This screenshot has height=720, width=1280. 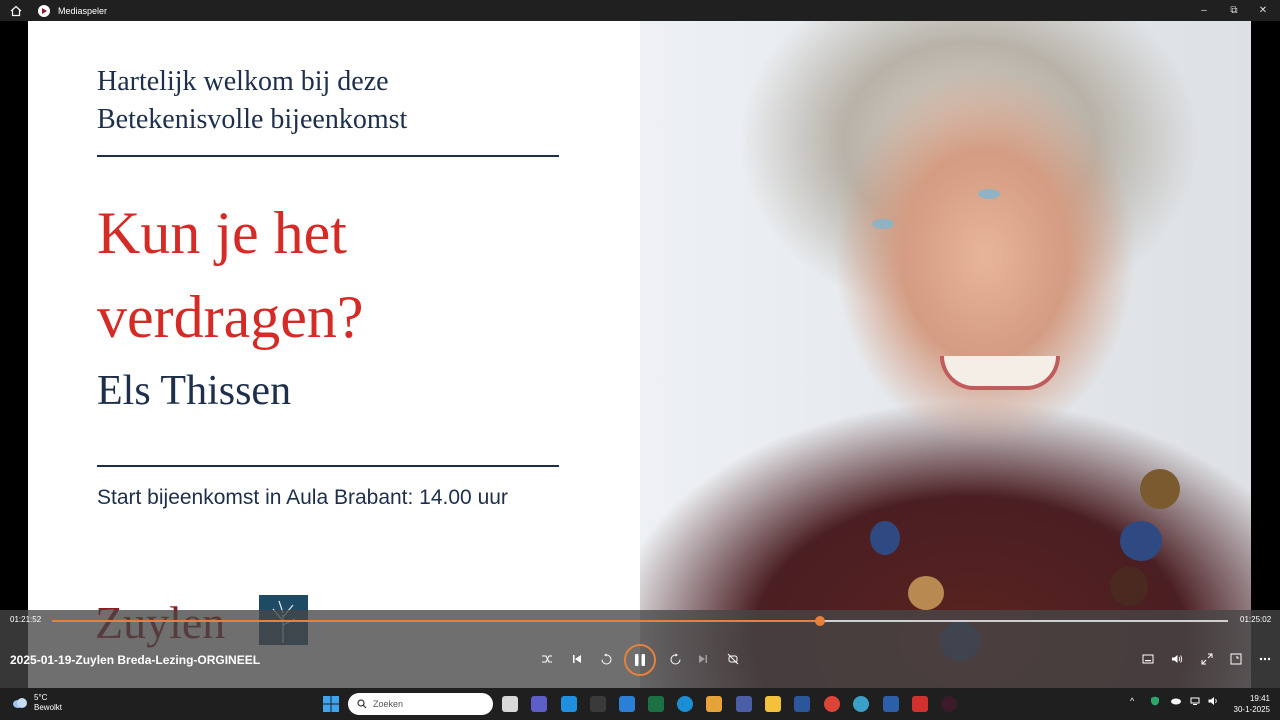 What do you see at coordinates (1256, 619) in the screenshot?
I see `total-time: 01:25:02` at bounding box center [1256, 619].